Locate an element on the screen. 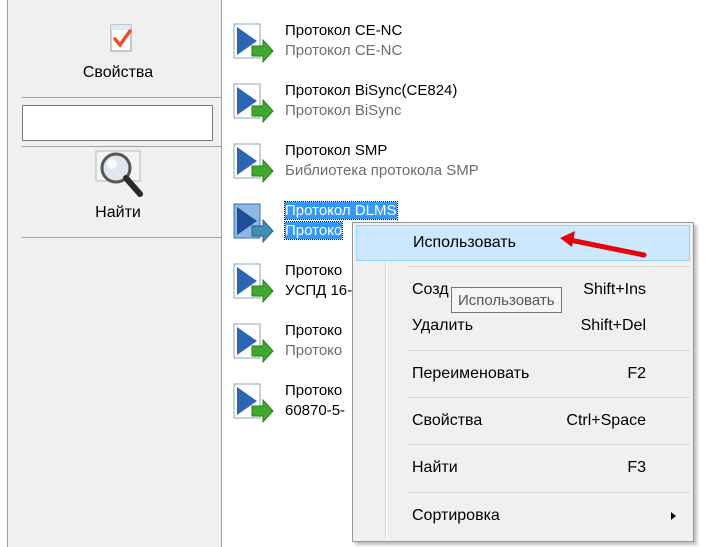 Image resolution: width=722 pixels, height=547 pixels. menu-item-label: Найти is located at coordinates (435, 467).